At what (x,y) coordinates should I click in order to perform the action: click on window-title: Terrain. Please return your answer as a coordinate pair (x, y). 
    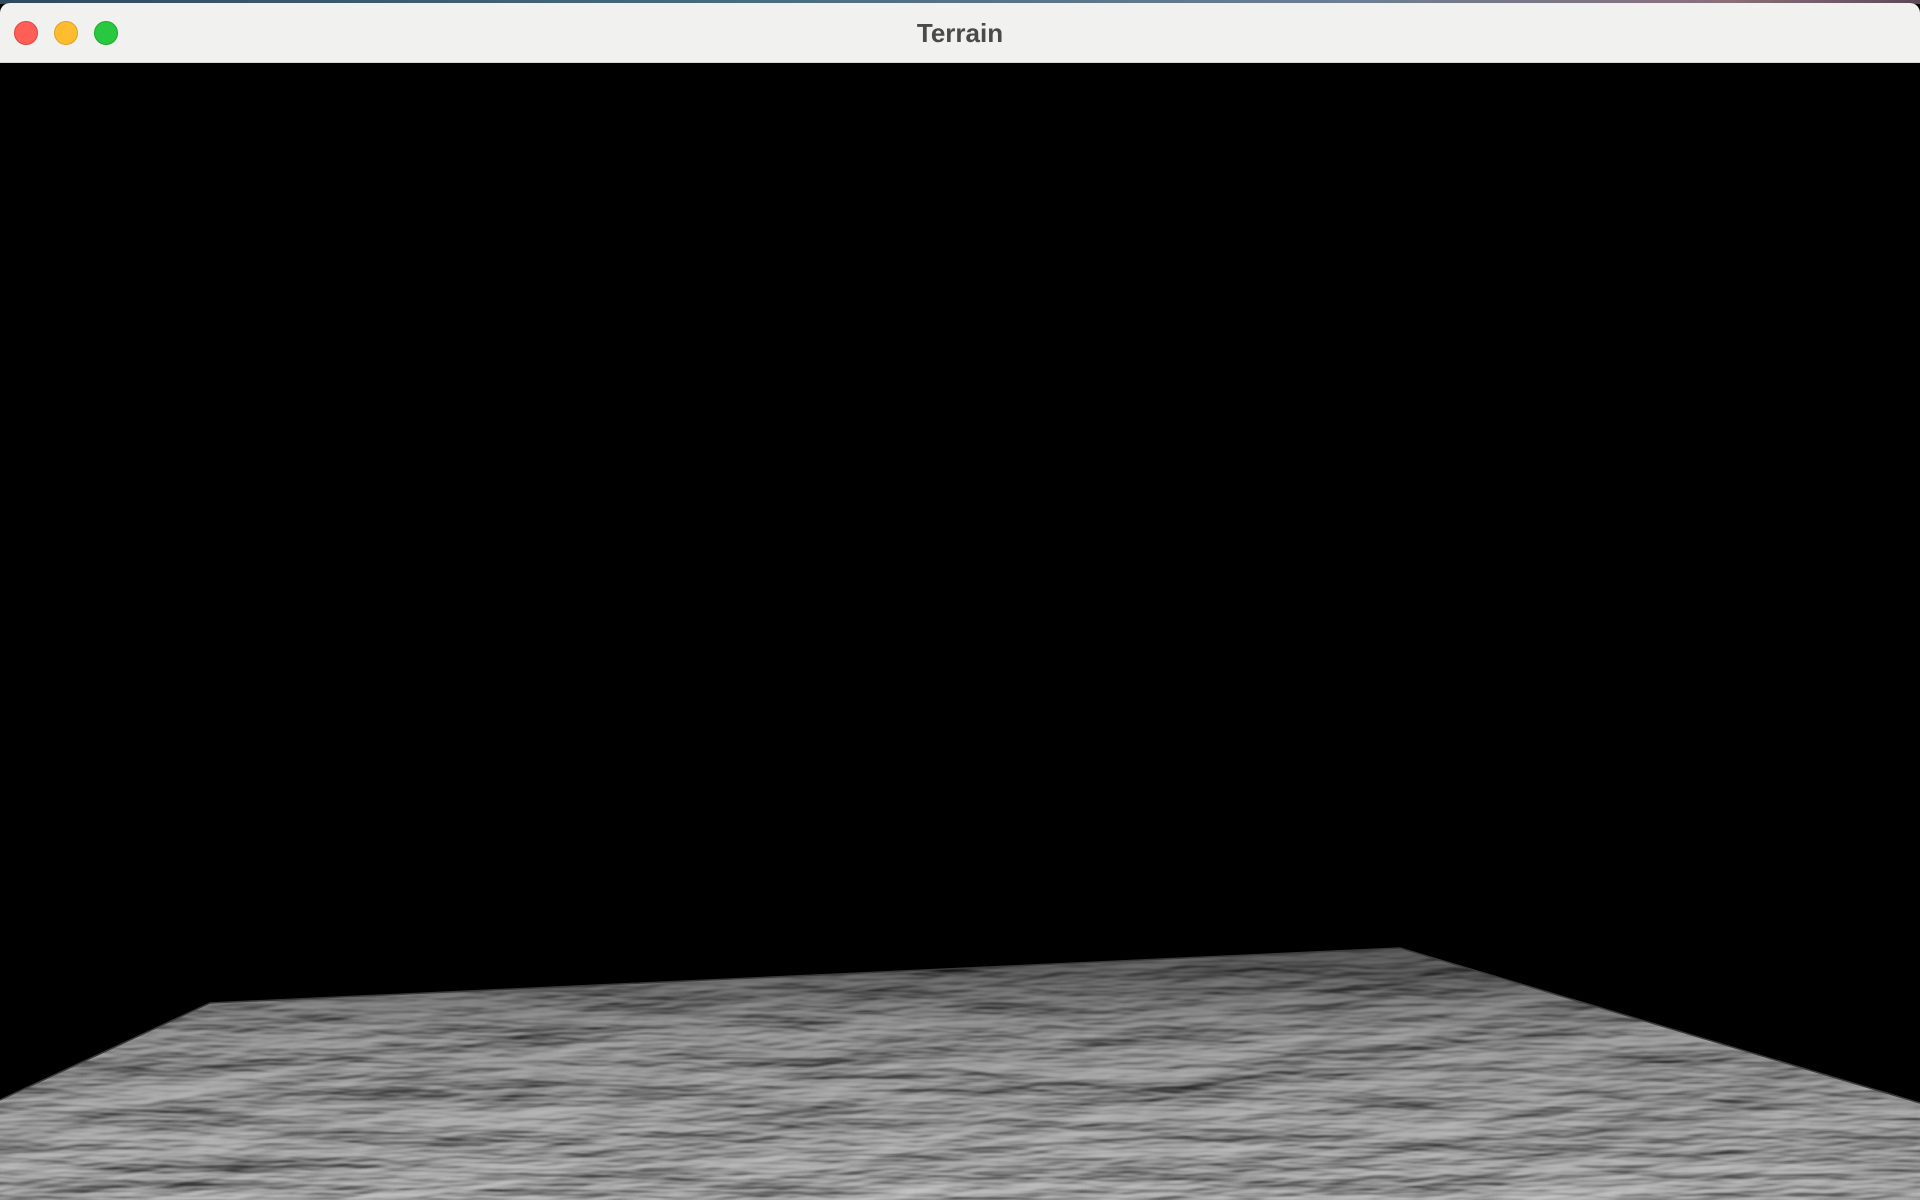
    Looking at the image, I should click on (960, 33).